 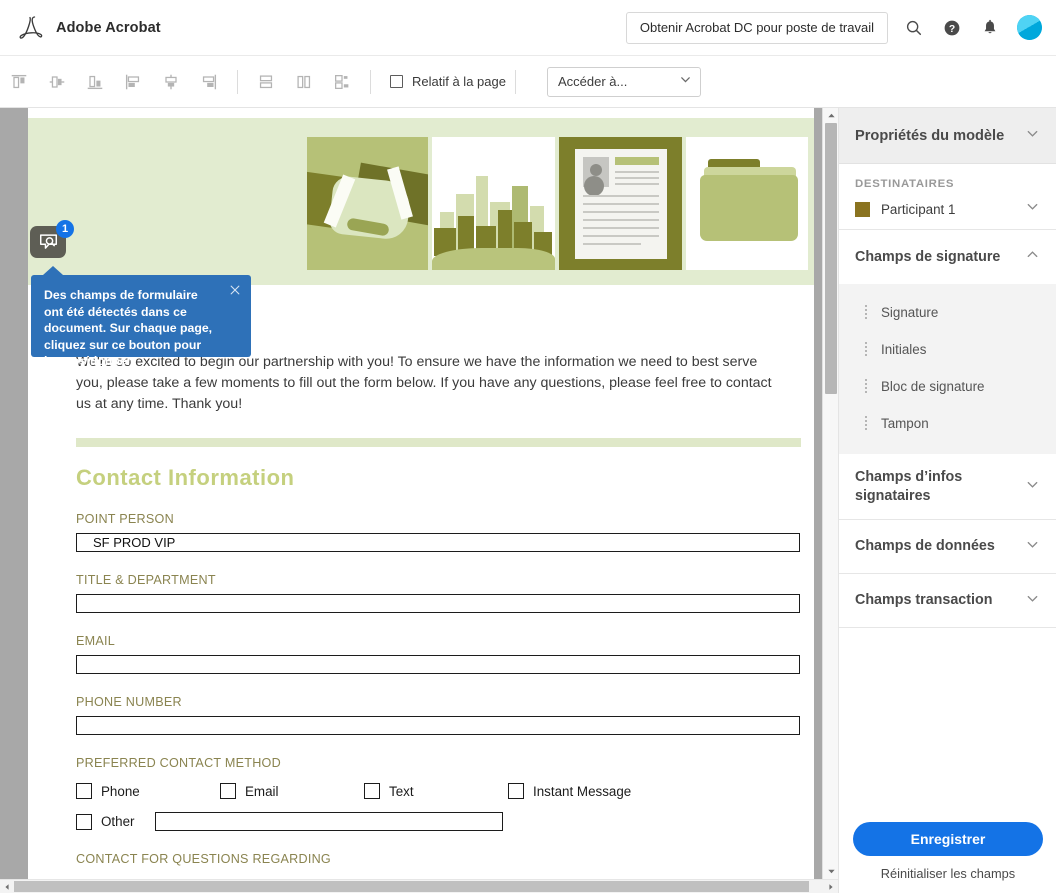 I want to click on search-icon, so click(x=914, y=28).